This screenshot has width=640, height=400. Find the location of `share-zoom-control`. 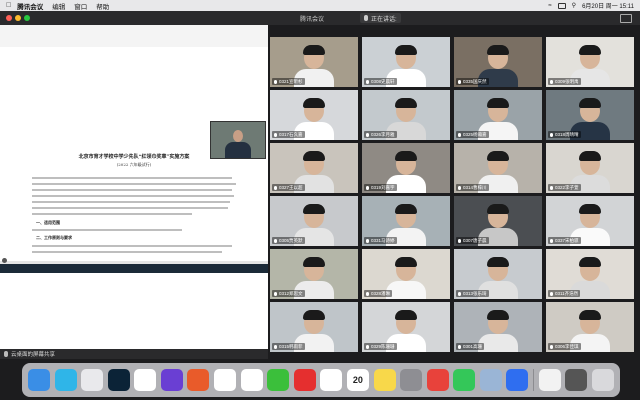

share-zoom-control is located at coordinates (4, 260).